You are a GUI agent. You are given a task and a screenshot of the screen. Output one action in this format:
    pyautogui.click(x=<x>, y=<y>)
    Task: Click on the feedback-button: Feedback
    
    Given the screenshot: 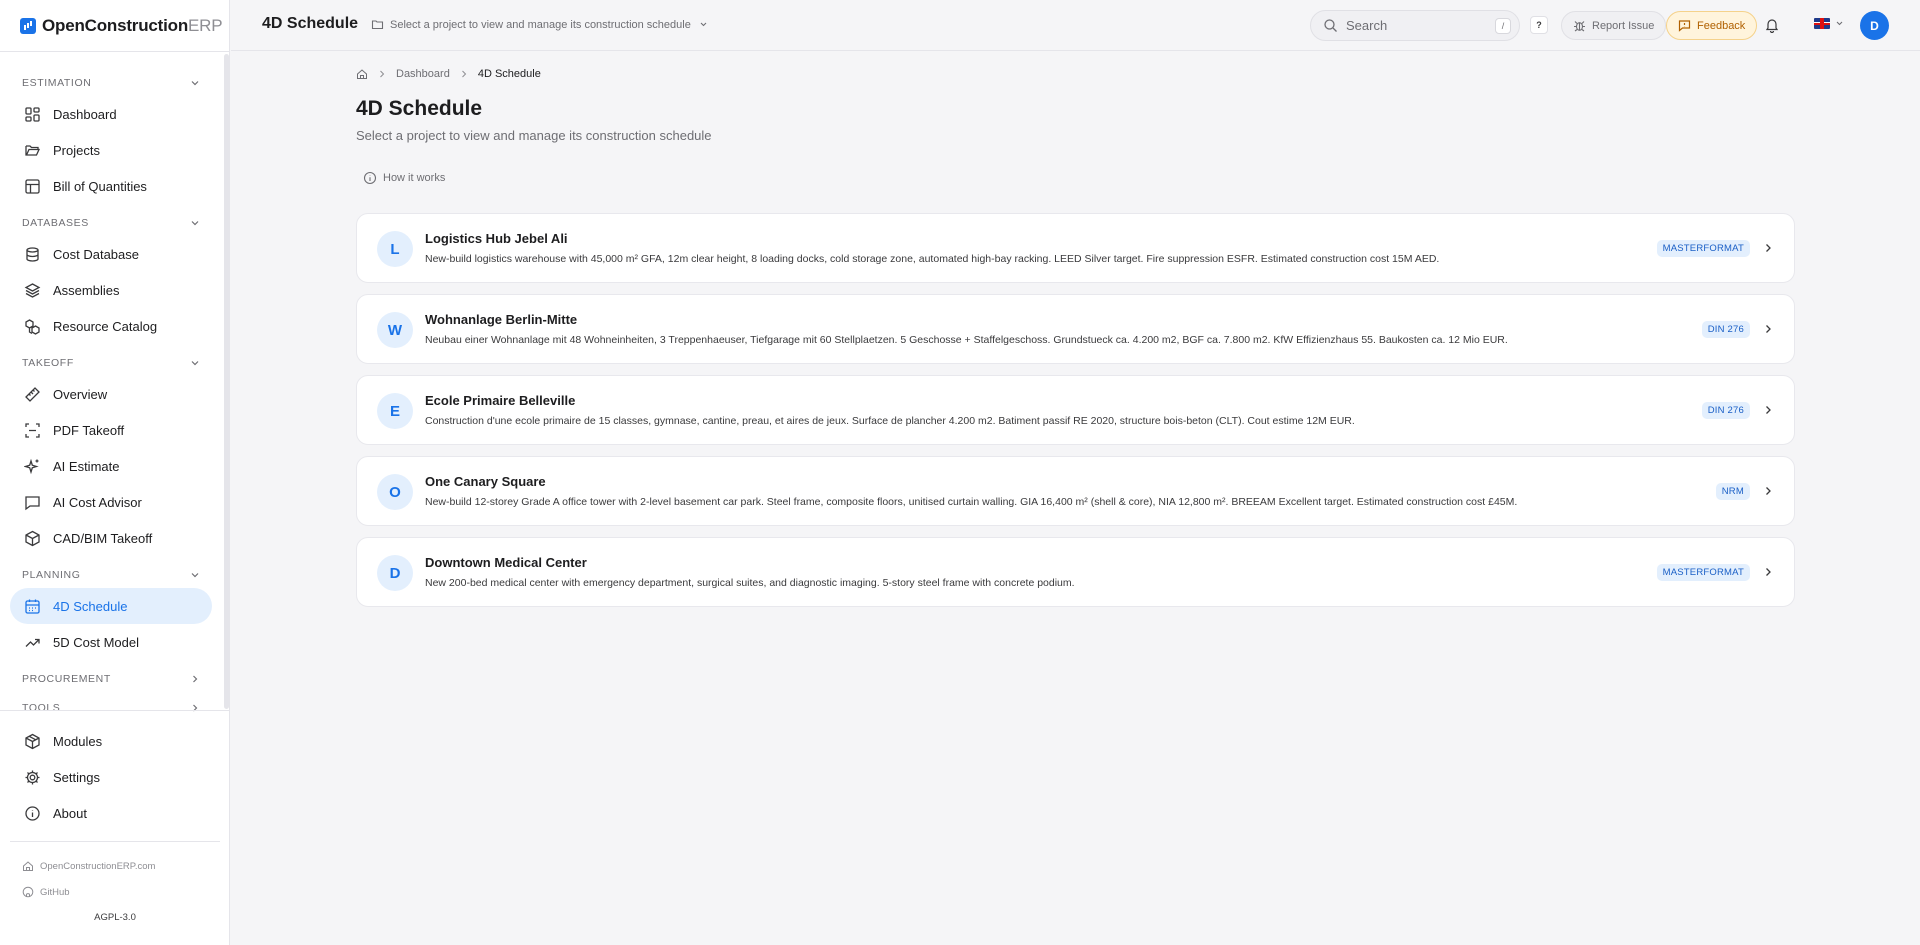 What is the action you would take?
    pyautogui.click(x=1712, y=25)
    